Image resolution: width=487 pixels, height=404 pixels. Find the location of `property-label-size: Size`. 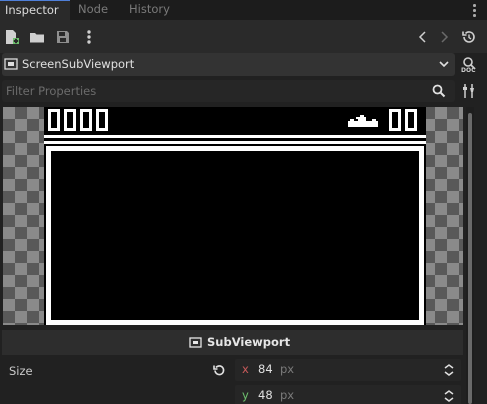

property-label-size: Size is located at coordinates (21, 371).